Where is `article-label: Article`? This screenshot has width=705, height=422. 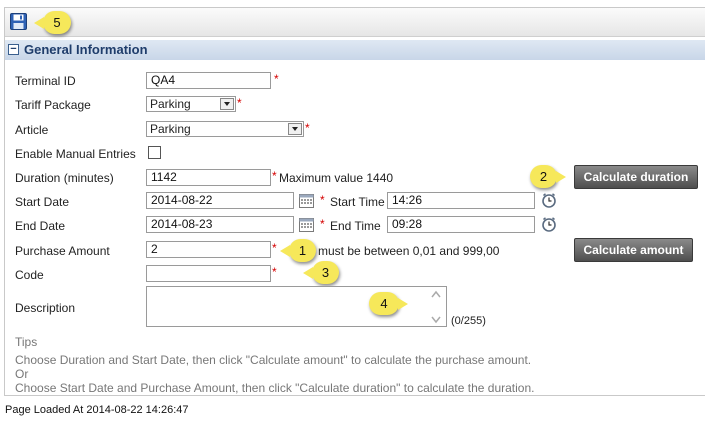
article-label: Article is located at coordinates (32, 130).